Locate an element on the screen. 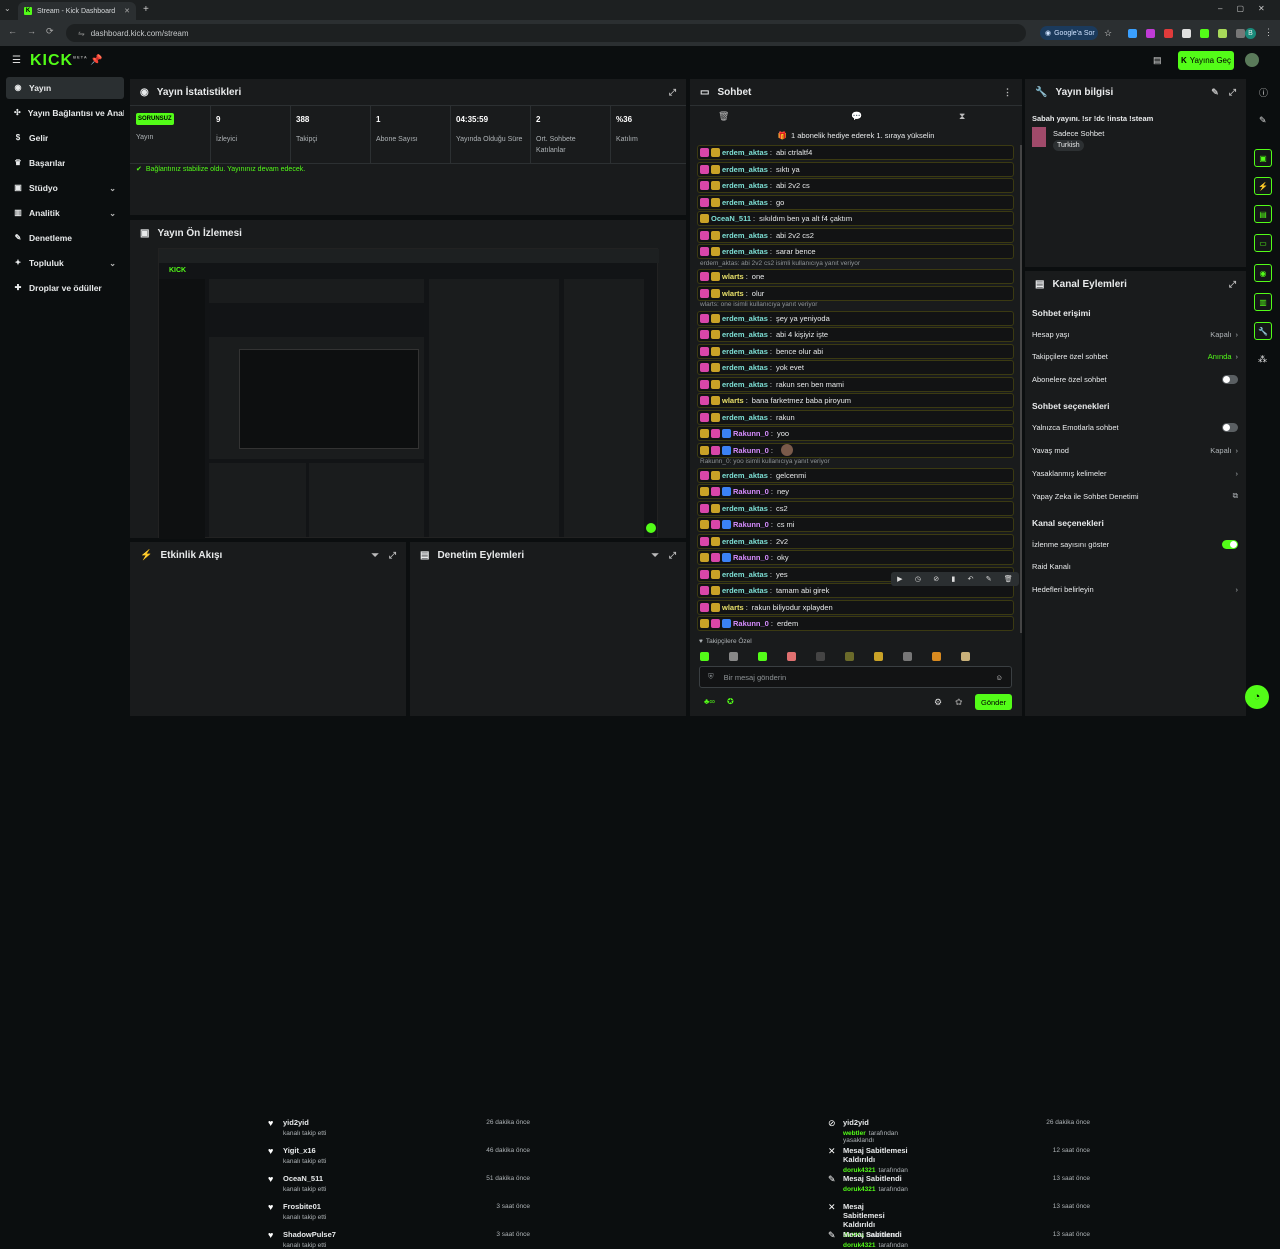 This screenshot has height=1249, width=1280. chat-message: erdem_aktas: şey ya yeniyoda is located at coordinates (855, 318).